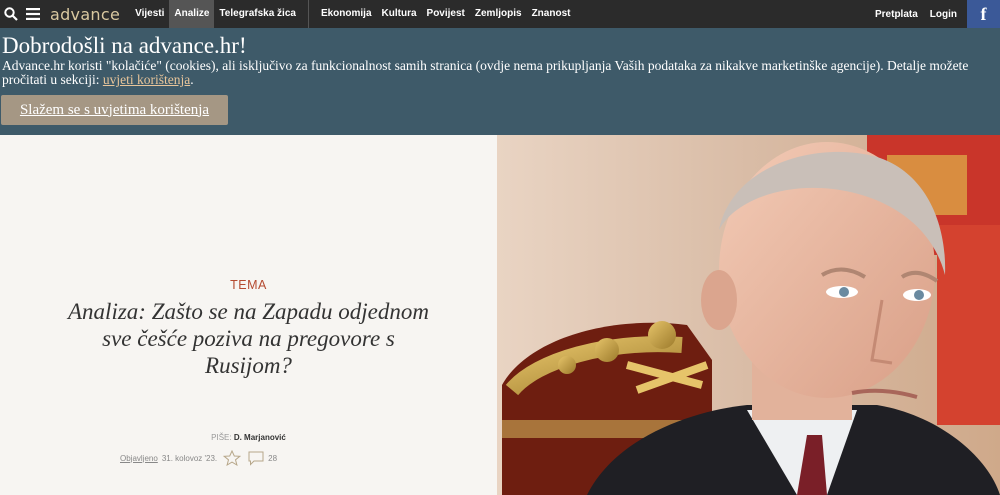  What do you see at coordinates (192, 14) in the screenshot?
I see `nav-analize: Analize` at bounding box center [192, 14].